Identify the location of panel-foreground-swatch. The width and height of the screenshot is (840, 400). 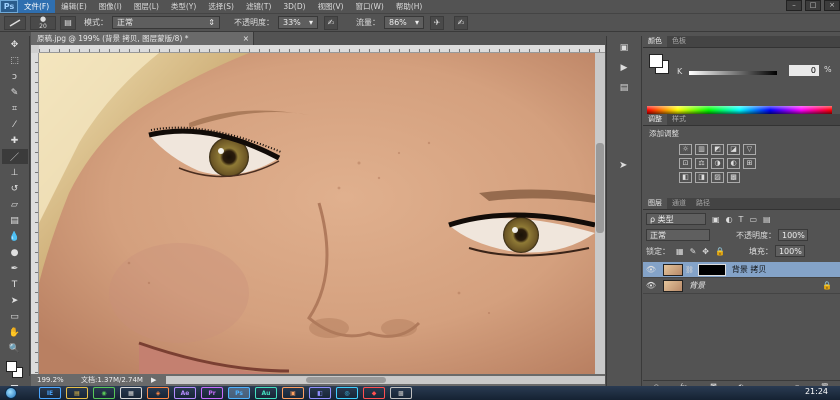
(656, 61).